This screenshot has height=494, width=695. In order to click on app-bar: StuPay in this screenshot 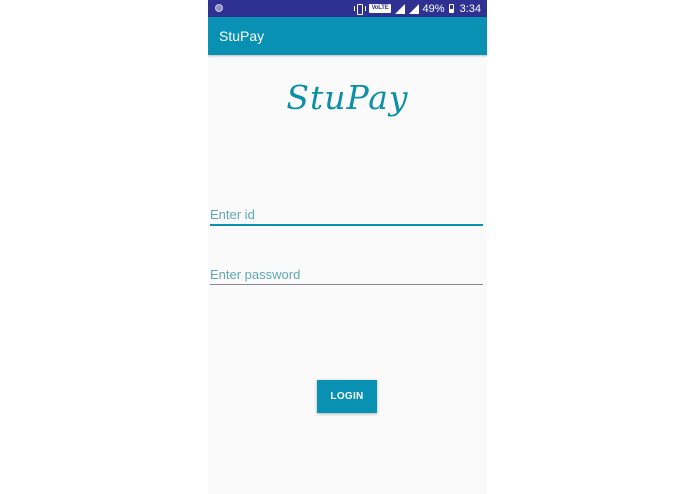, I will do `click(347, 36)`.